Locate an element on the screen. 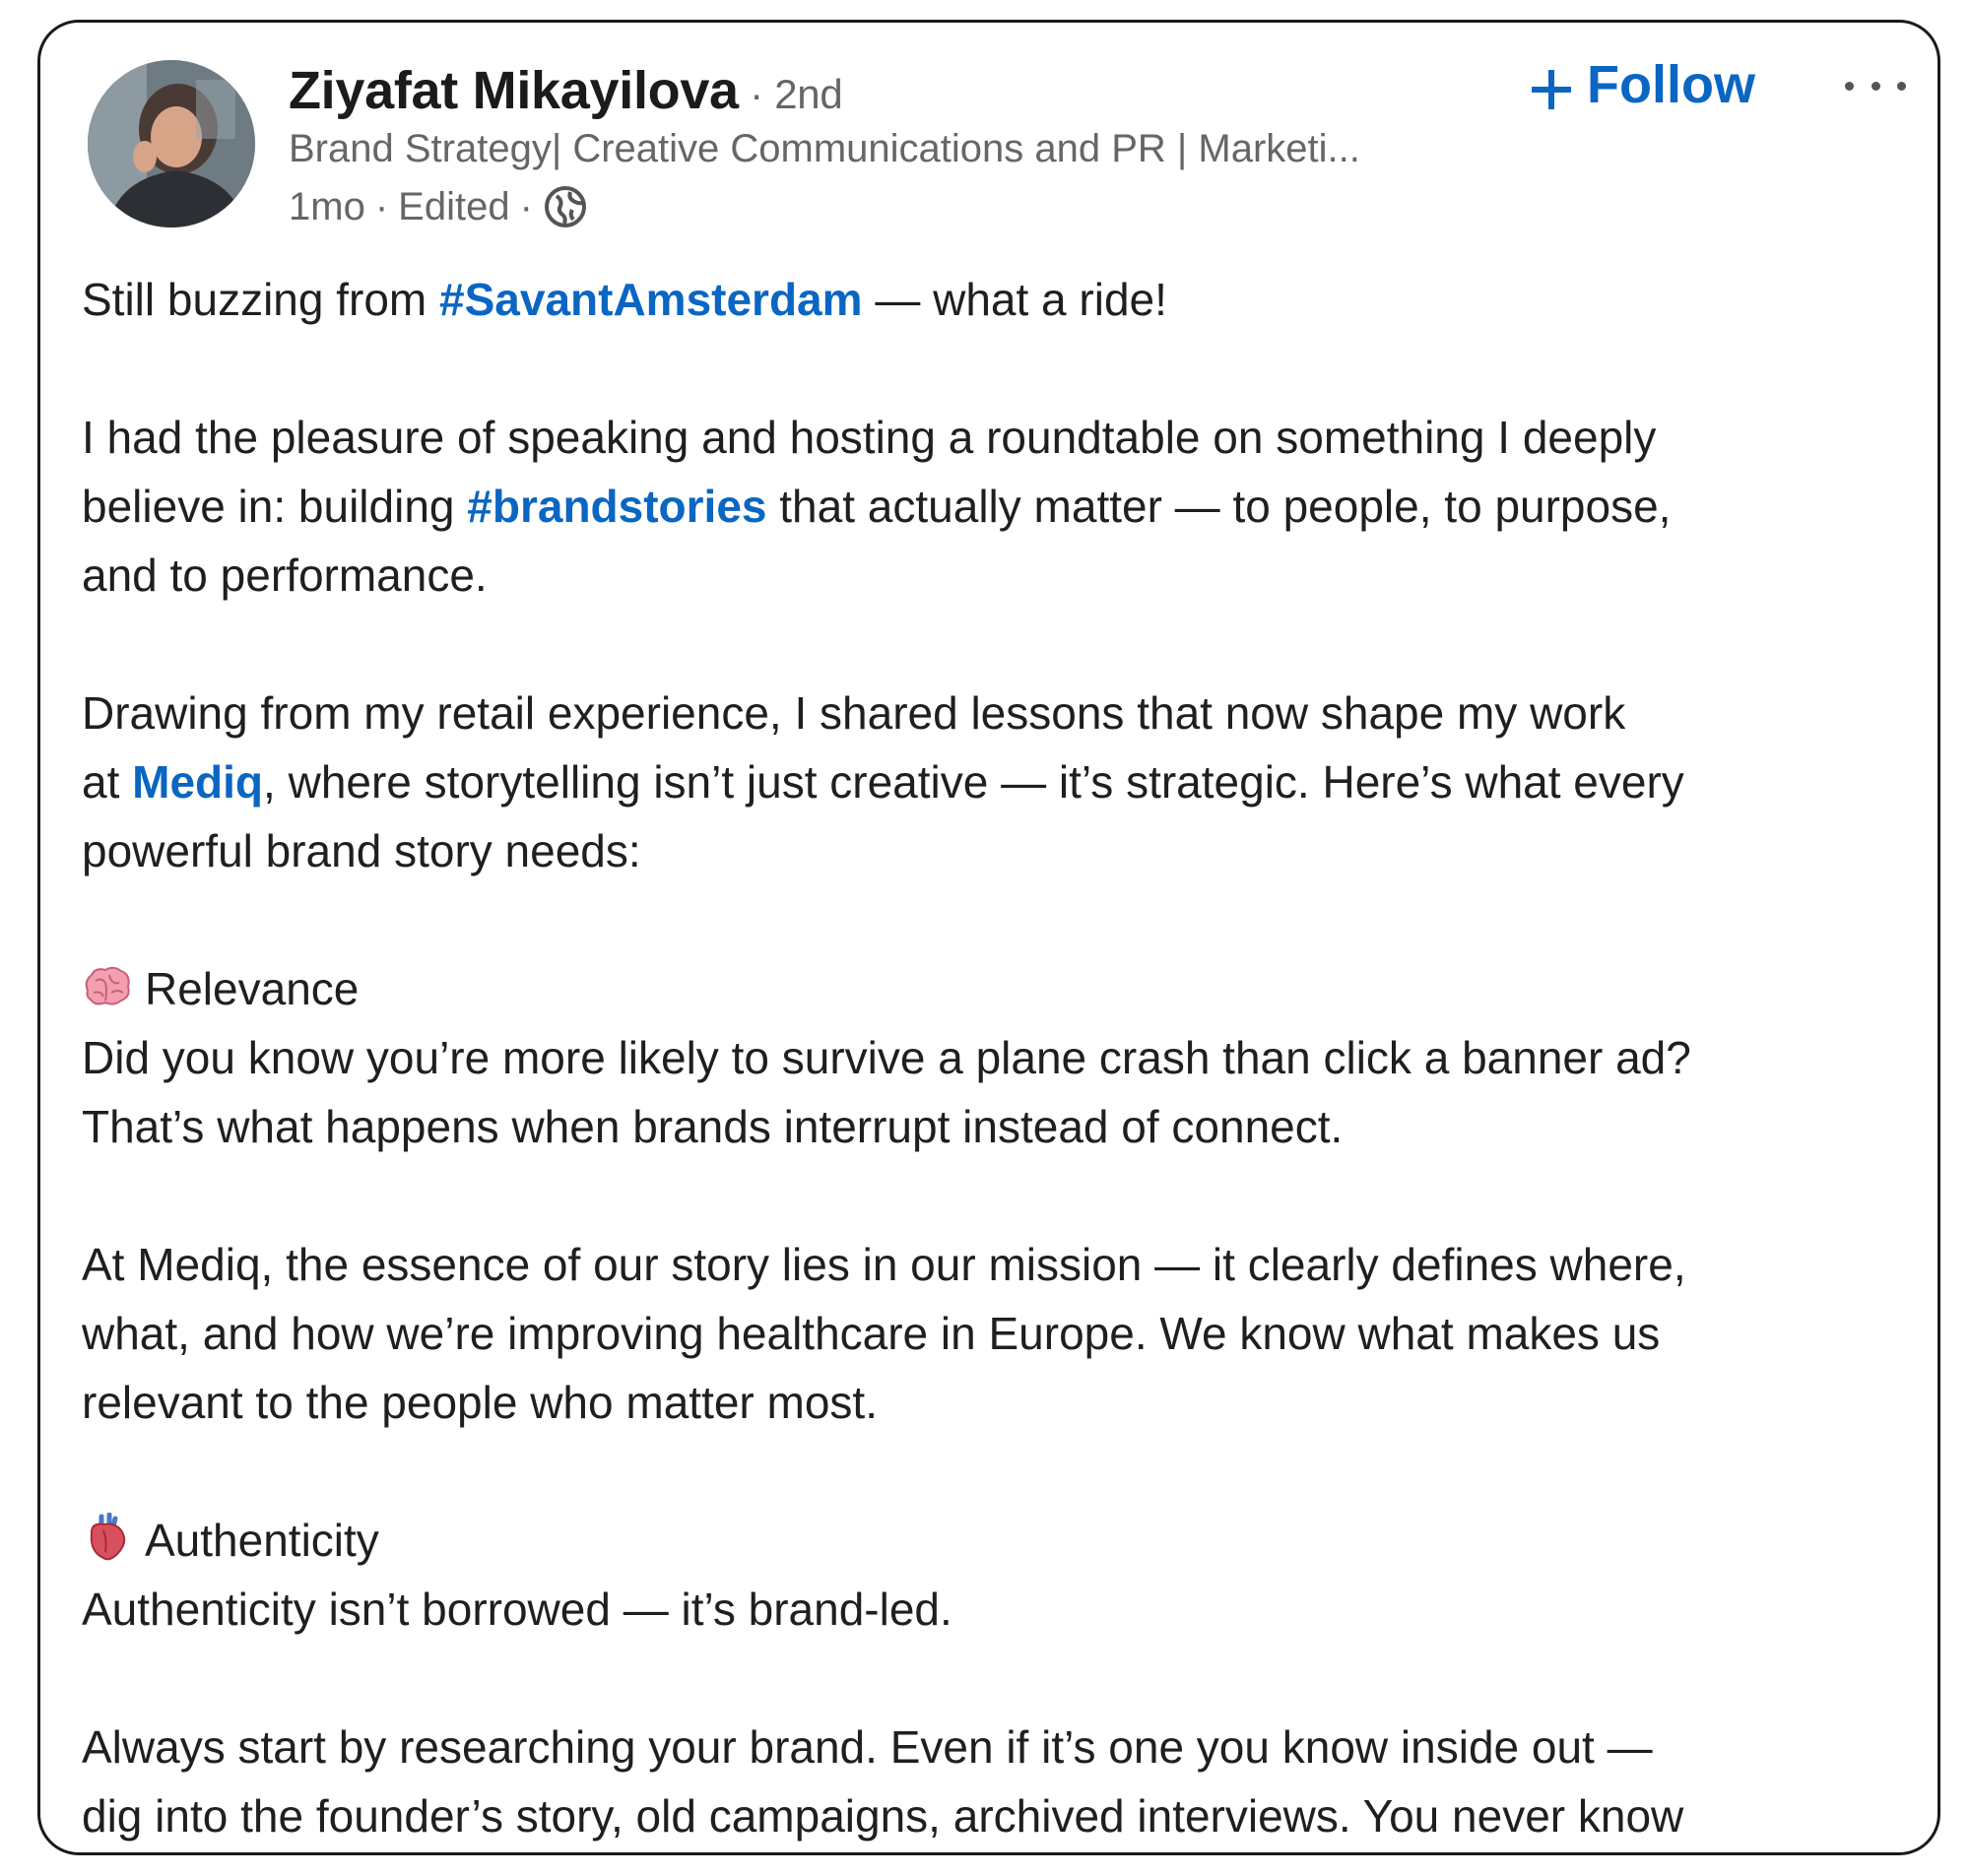  text: believe in: building is located at coordinates (275, 506).